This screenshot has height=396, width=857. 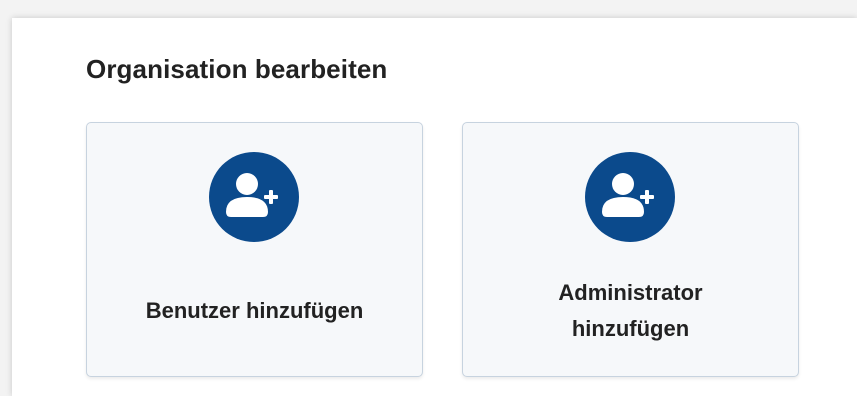 What do you see at coordinates (630, 328) in the screenshot?
I see `add-administrator-label-line-2: hinzufügen` at bounding box center [630, 328].